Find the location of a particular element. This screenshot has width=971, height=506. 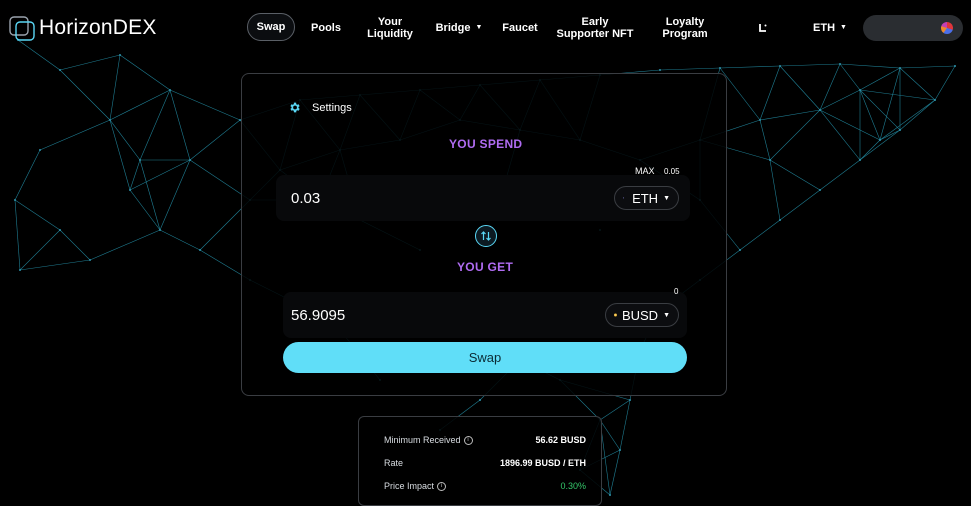

swap-arrows-icon is located at coordinates (486, 236).